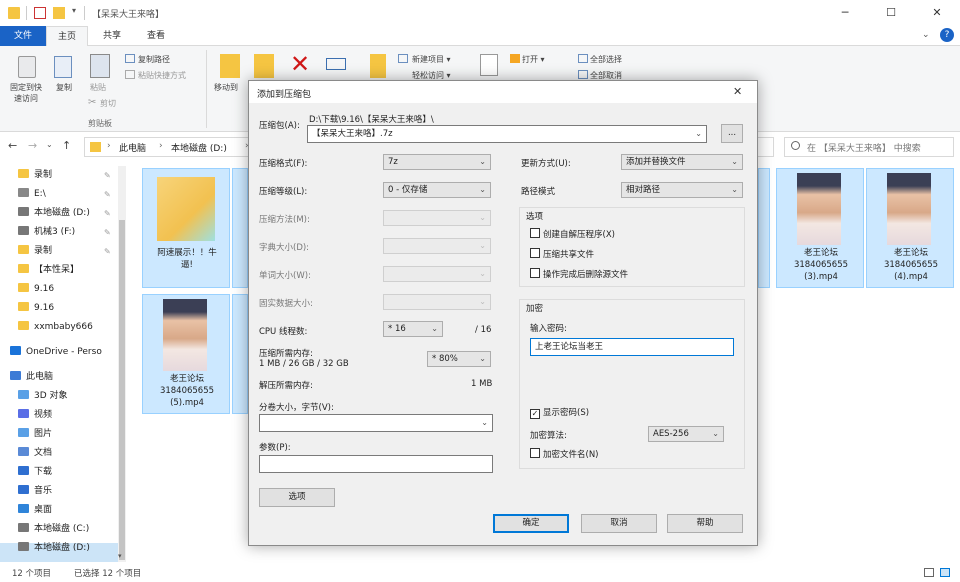  I want to click on create-sfx-checkbox: 创建自解压程序(X), so click(572, 234).